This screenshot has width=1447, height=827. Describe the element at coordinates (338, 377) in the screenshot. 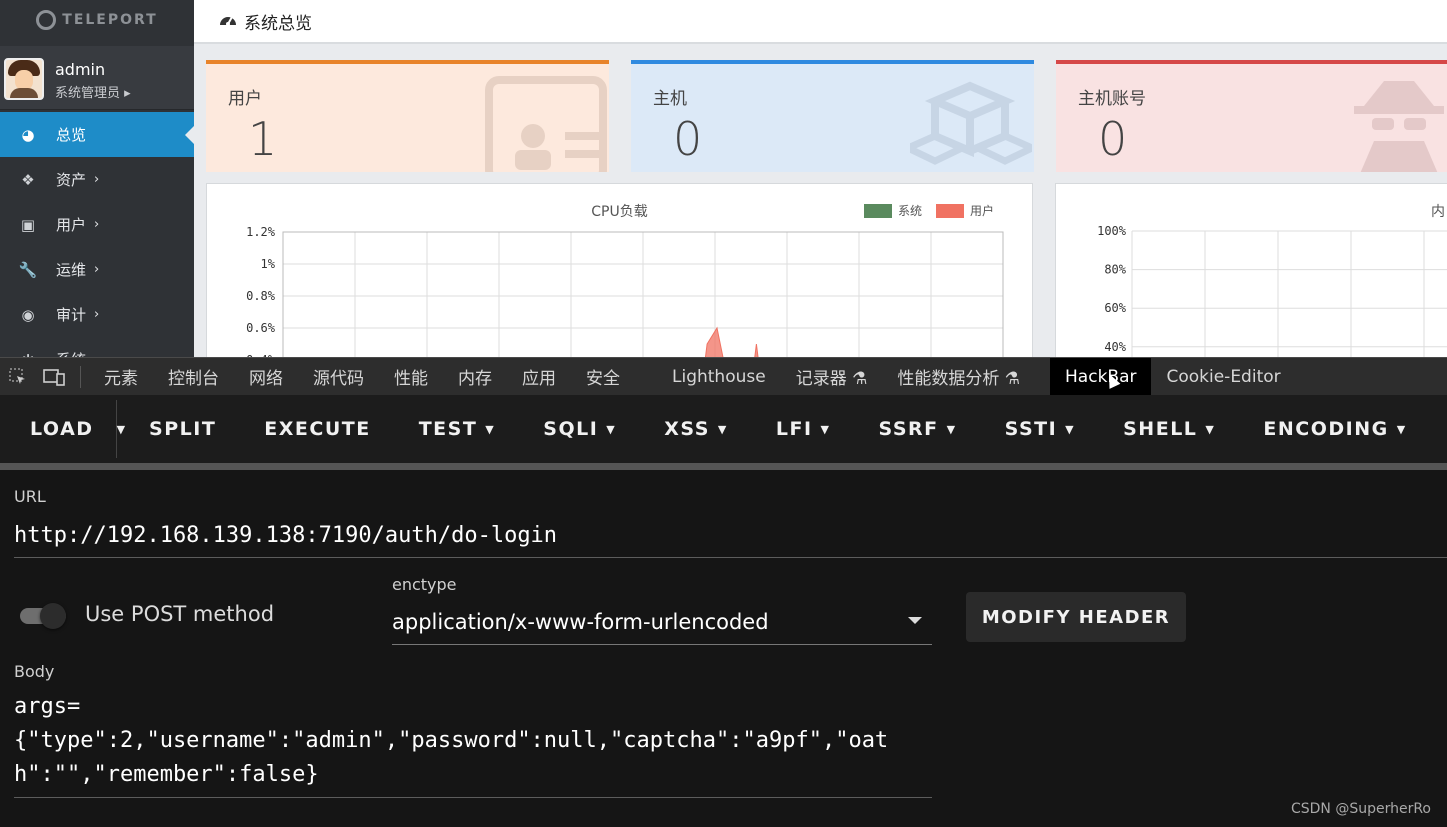

I see `devtools-tab-3: 源代码` at that location.